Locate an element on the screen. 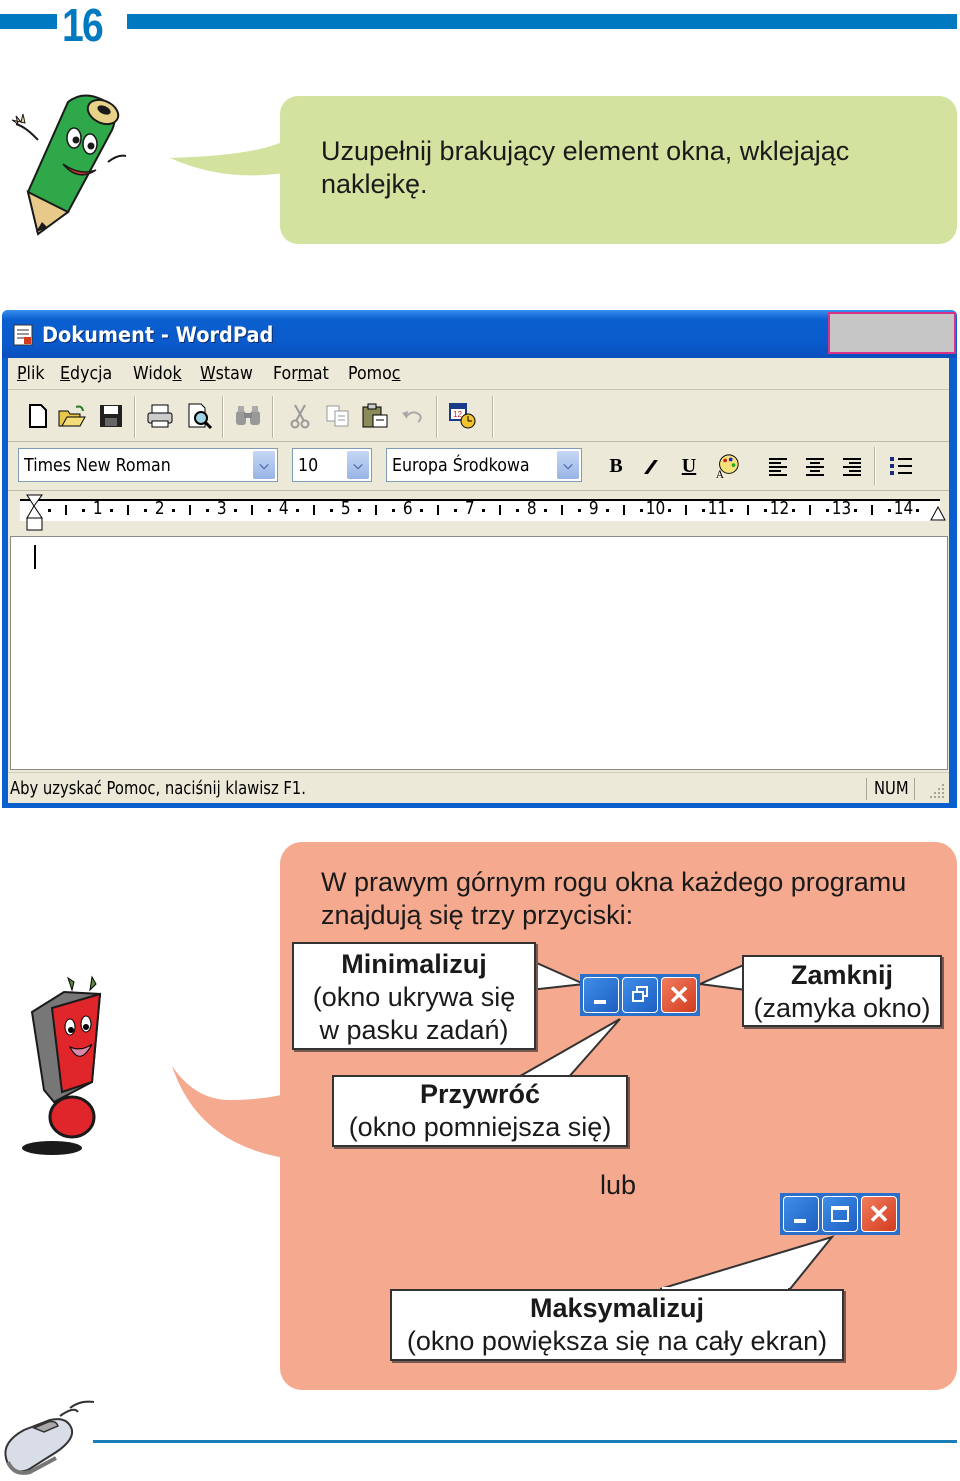 This screenshot has height=1481, width=960. callout-pointer is located at coordinates (724, 977).